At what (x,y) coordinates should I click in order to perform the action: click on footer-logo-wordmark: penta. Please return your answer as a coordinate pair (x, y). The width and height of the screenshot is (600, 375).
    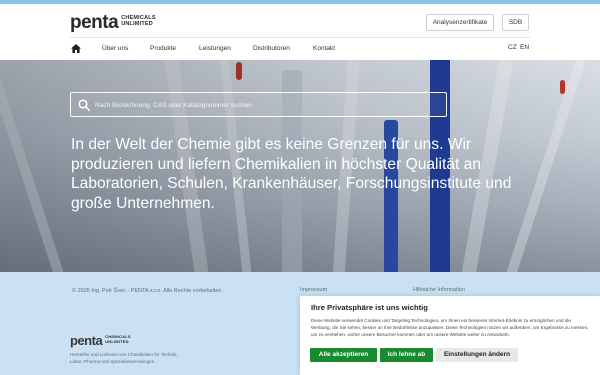
    Looking at the image, I should click on (86, 340).